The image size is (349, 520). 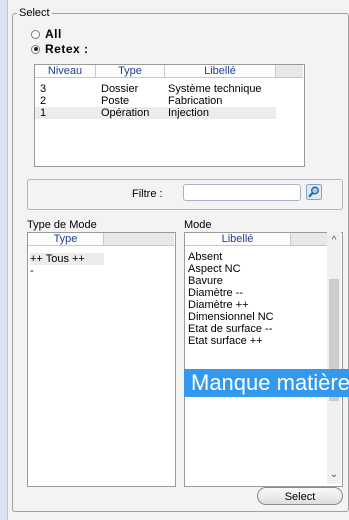 I want to click on search-icon, so click(x=314, y=192).